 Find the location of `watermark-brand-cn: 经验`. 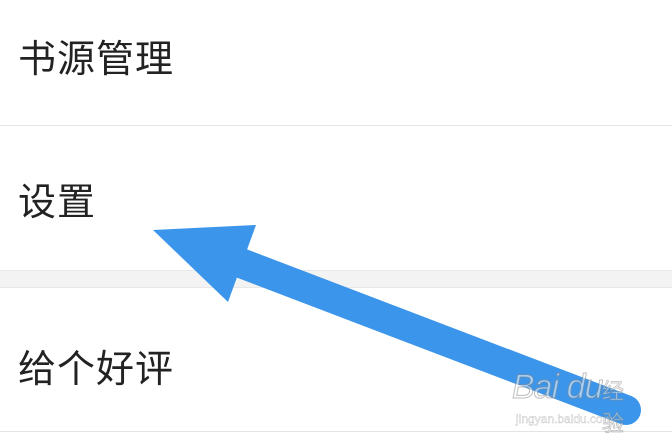

watermark-brand-cn: 经验 is located at coordinates (613, 409).